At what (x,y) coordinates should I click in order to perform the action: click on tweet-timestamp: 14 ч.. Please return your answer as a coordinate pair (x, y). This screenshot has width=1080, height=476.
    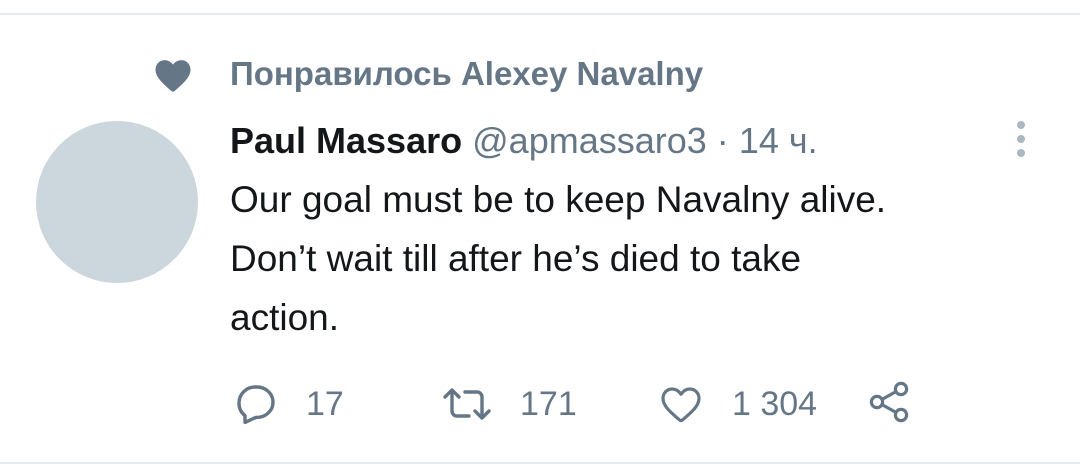
    Looking at the image, I should click on (778, 140).